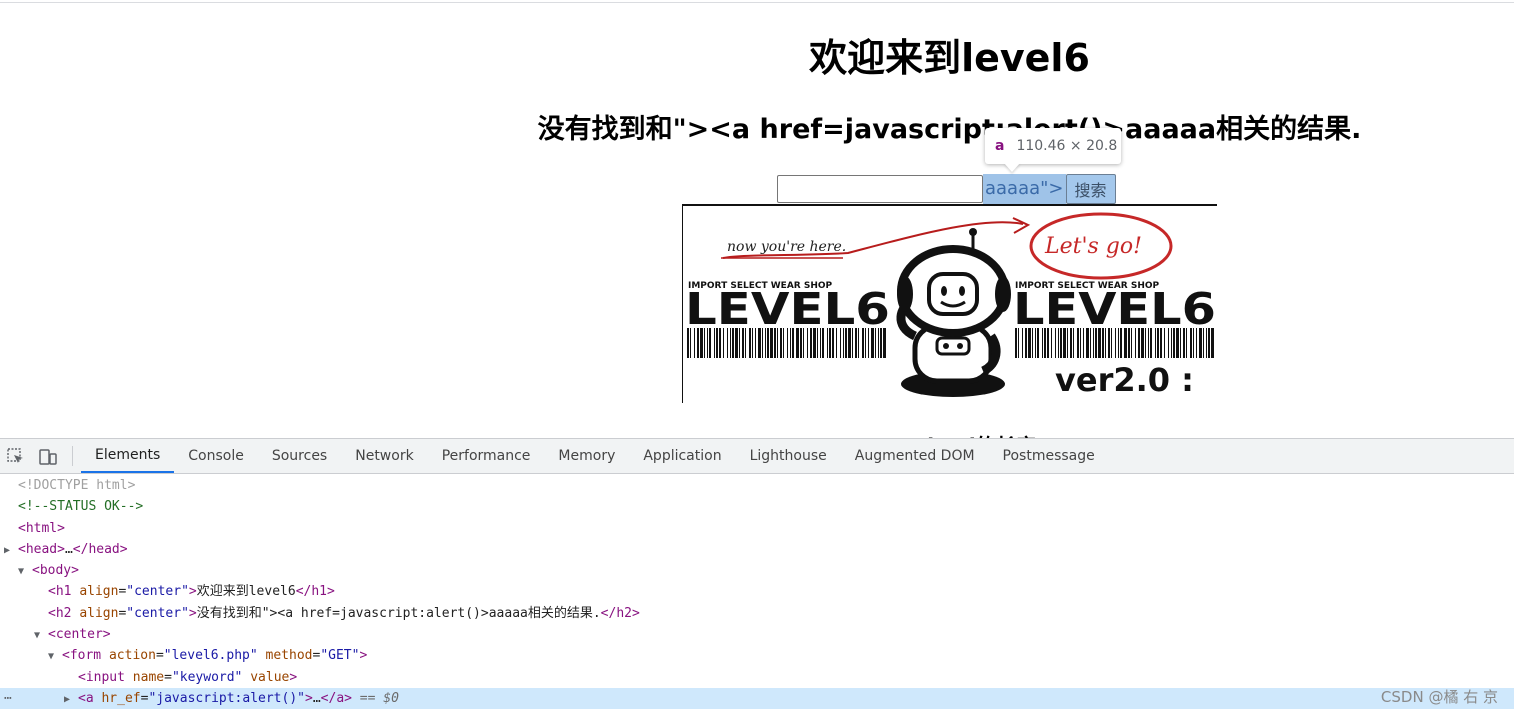 This screenshot has width=1514, height=713. I want to click on watermark: CSDN @橘 右 京, so click(1439, 697).